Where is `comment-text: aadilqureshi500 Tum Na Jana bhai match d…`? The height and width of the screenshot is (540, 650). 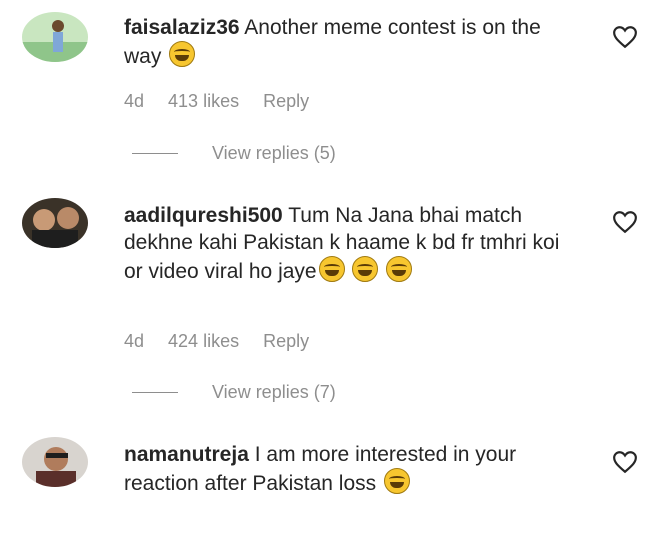 comment-text: aadilqureshi500 Tum Na Jana bhai match d… is located at coordinates (349, 243).